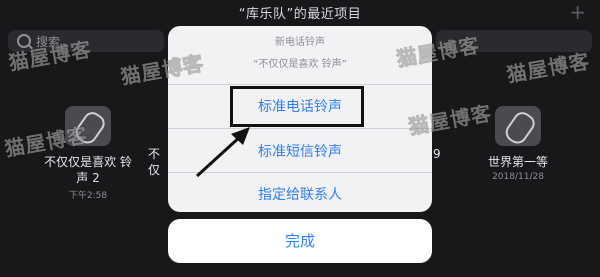  What do you see at coordinates (443, 154) in the screenshot?
I see `project-item: 9` at bounding box center [443, 154].